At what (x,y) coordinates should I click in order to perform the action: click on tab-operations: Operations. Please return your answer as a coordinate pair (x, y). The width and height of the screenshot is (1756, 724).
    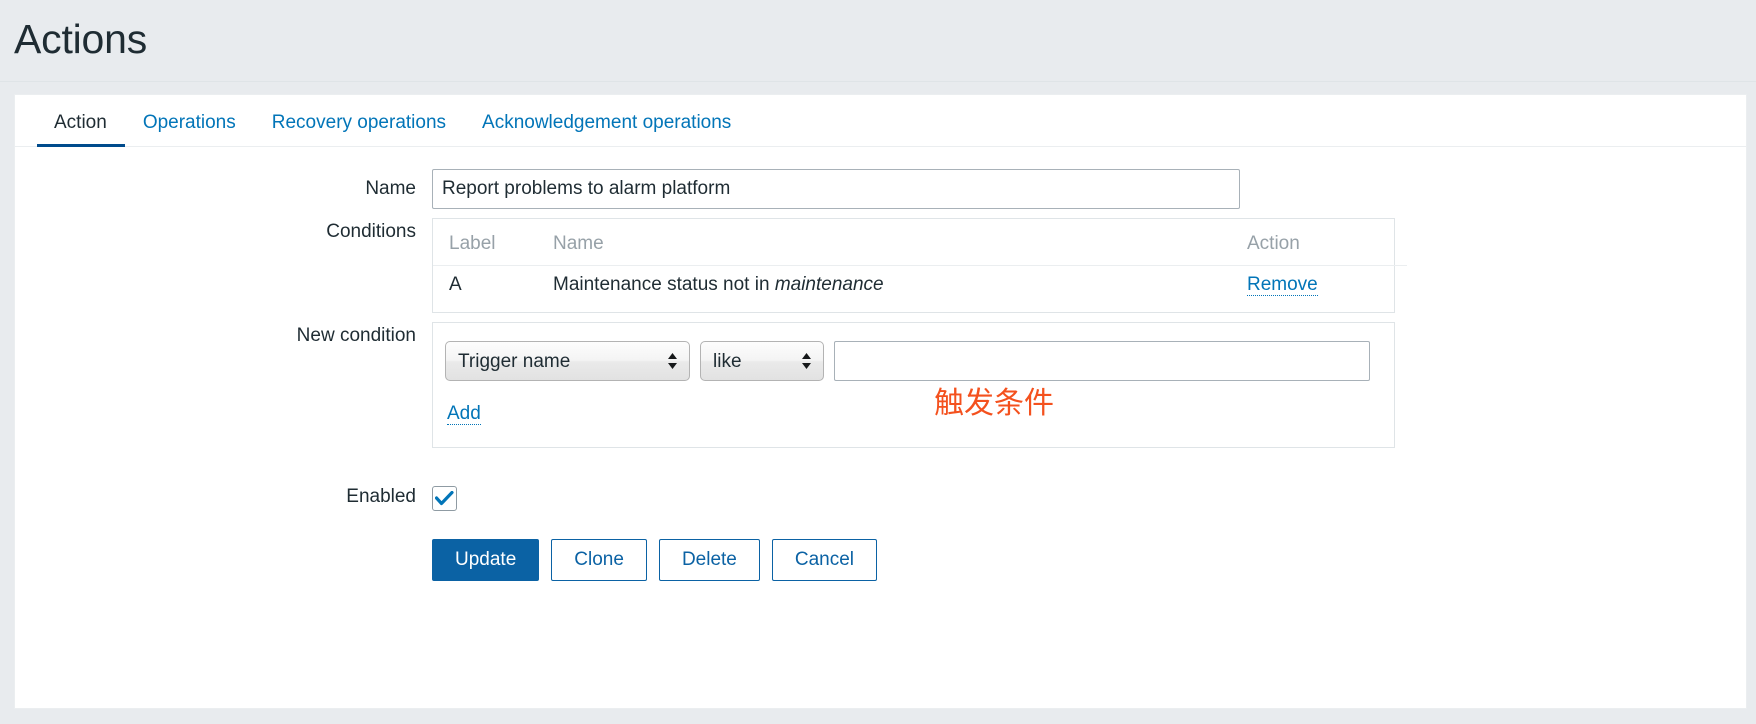
    Looking at the image, I should click on (189, 129).